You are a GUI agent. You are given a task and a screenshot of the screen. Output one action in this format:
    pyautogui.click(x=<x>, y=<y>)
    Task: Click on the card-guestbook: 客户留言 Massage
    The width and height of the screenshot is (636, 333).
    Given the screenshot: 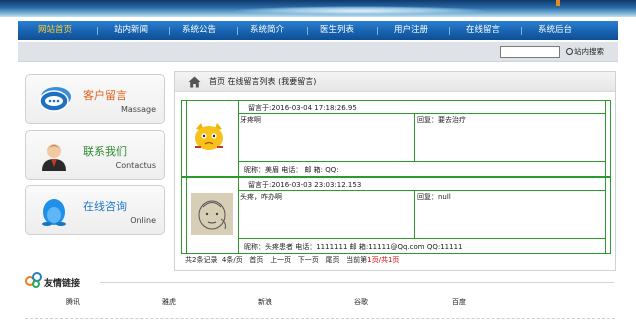 What is the action you would take?
    pyautogui.click(x=95, y=99)
    